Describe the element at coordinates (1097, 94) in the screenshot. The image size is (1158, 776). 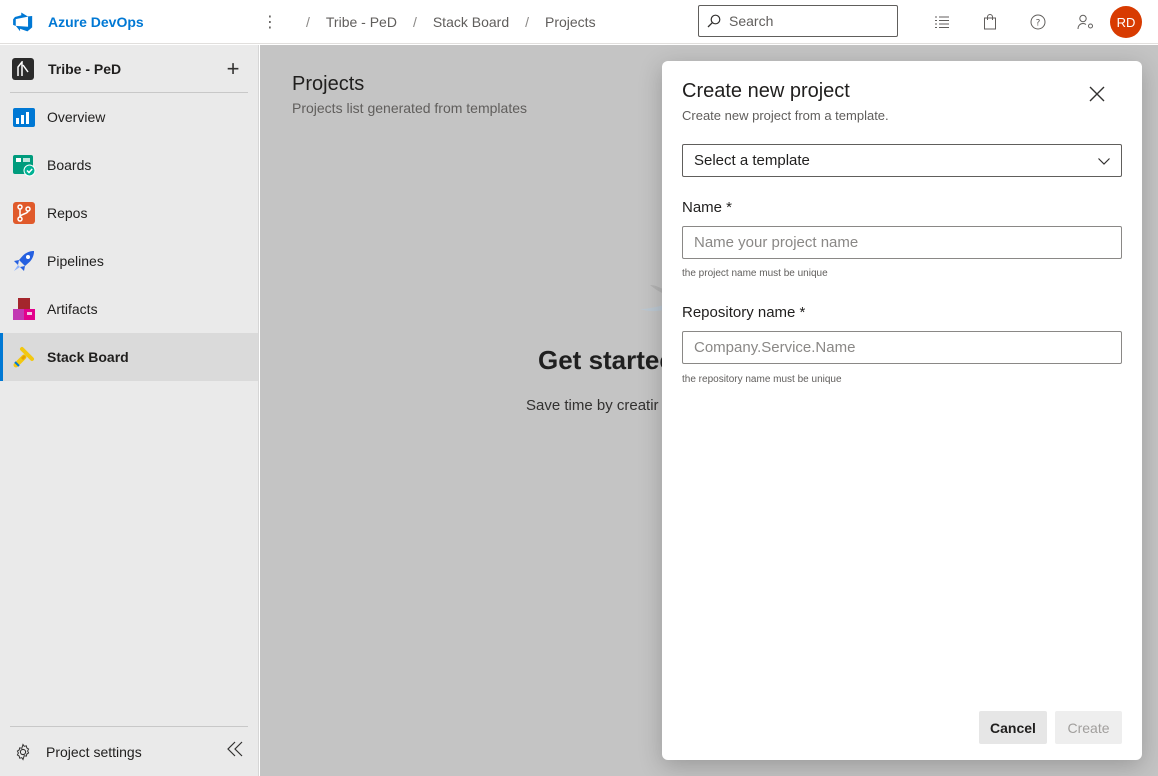
I see `close-icon` at that location.